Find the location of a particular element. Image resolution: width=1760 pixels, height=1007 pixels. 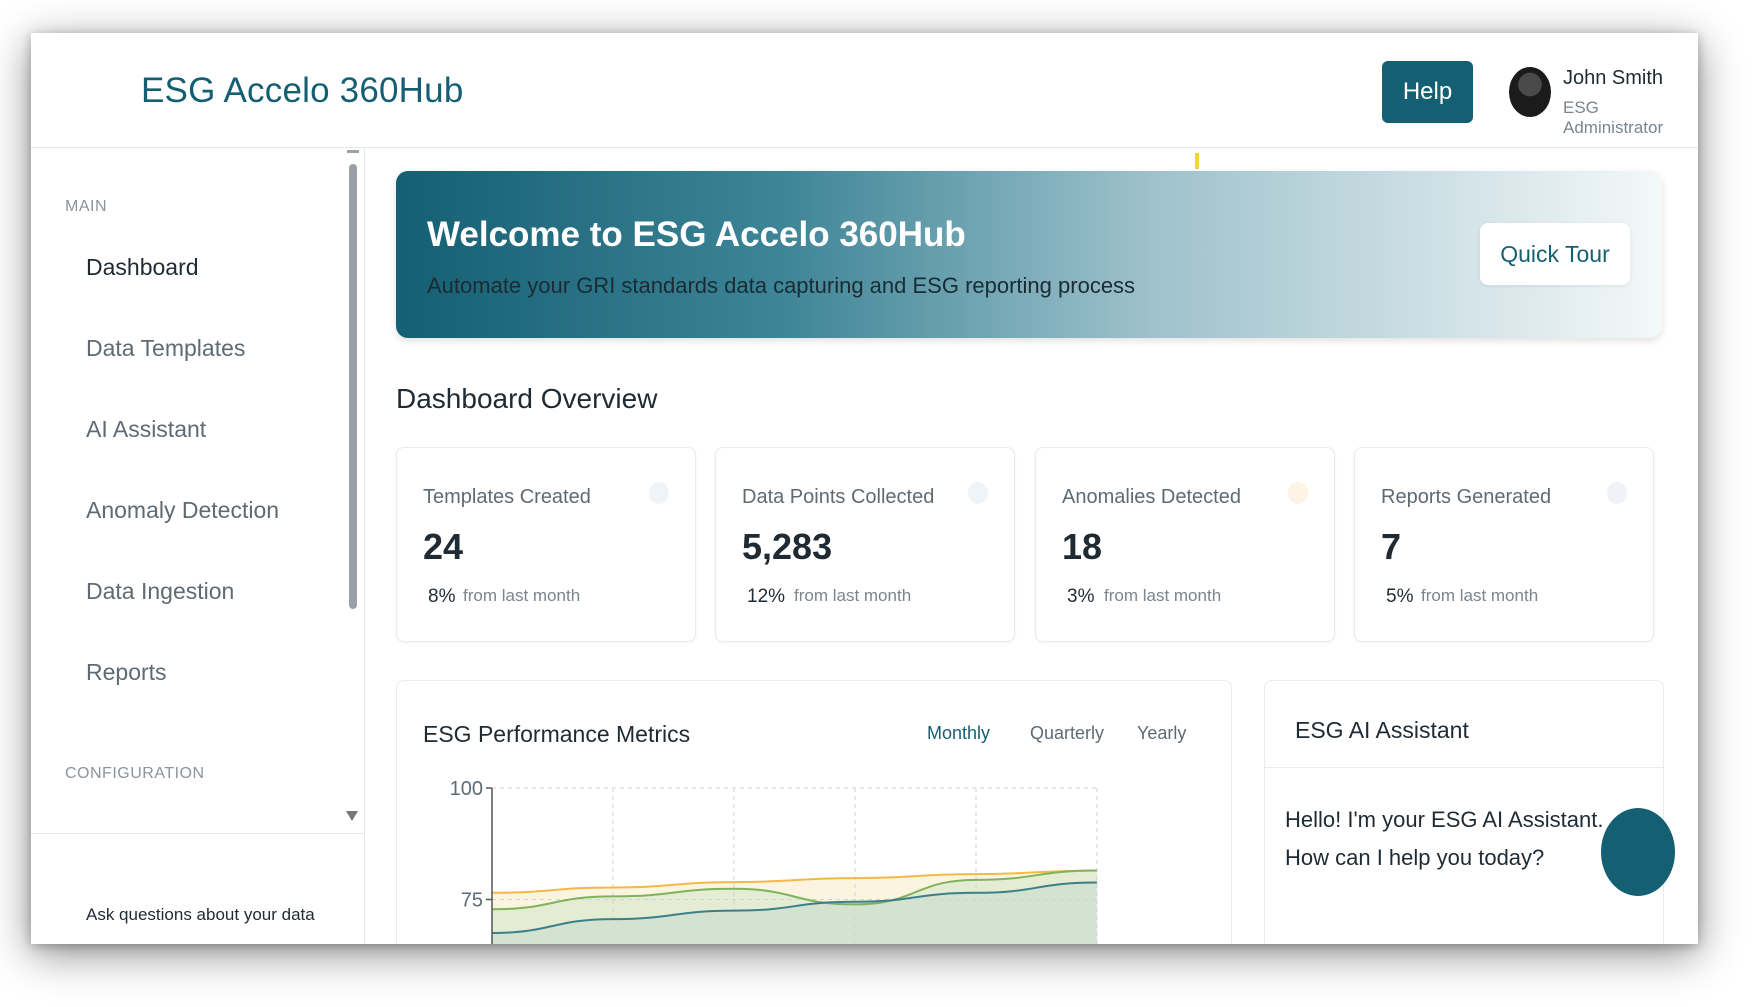

stat-value: 7 is located at coordinates (1391, 546).